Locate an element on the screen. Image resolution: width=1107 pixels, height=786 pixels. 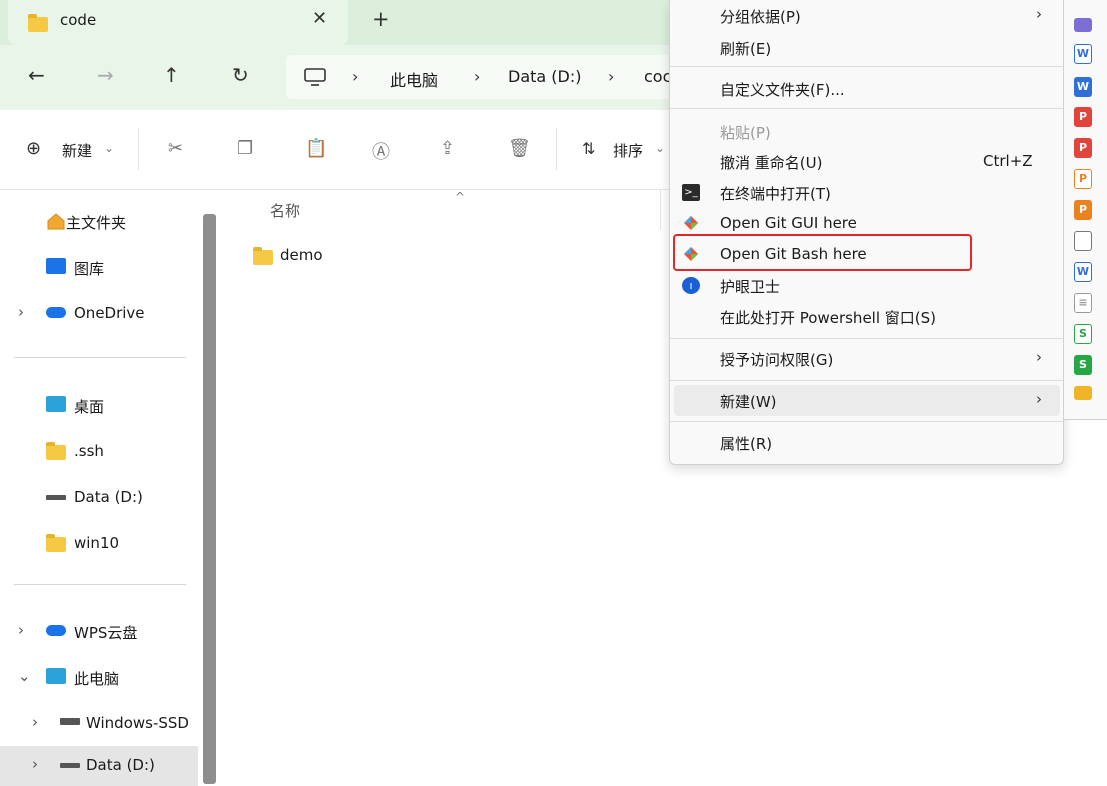
blank-file-icon is located at coordinates (1083, 241).